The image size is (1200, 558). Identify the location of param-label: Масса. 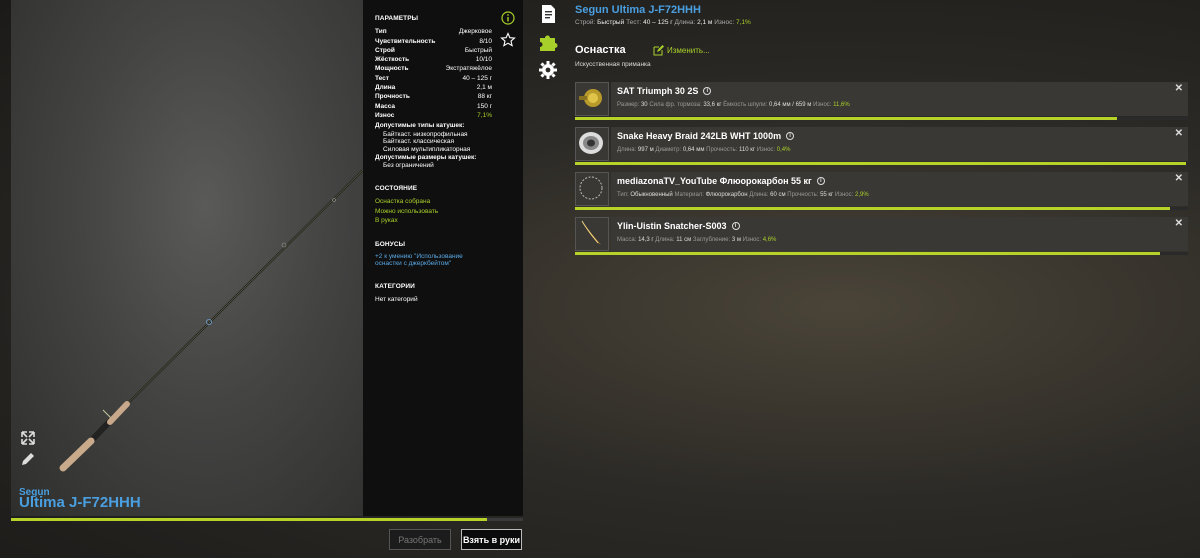
(385, 106).